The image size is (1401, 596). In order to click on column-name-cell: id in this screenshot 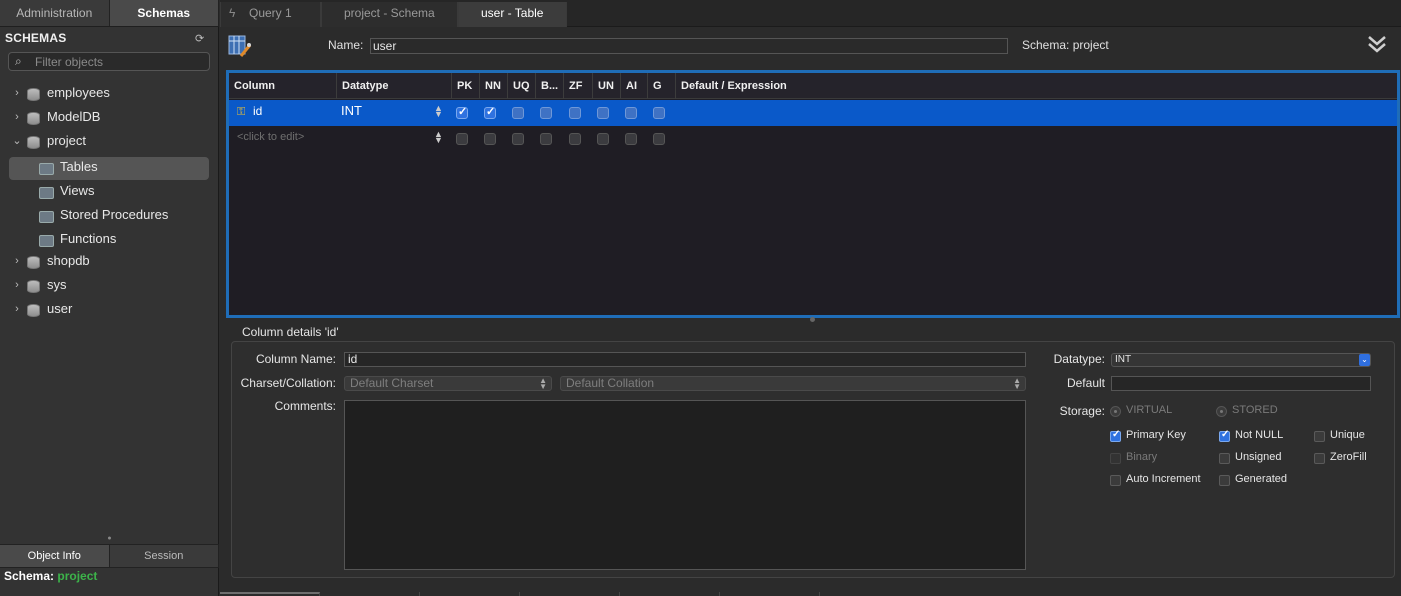, I will do `click(257, 113)`.